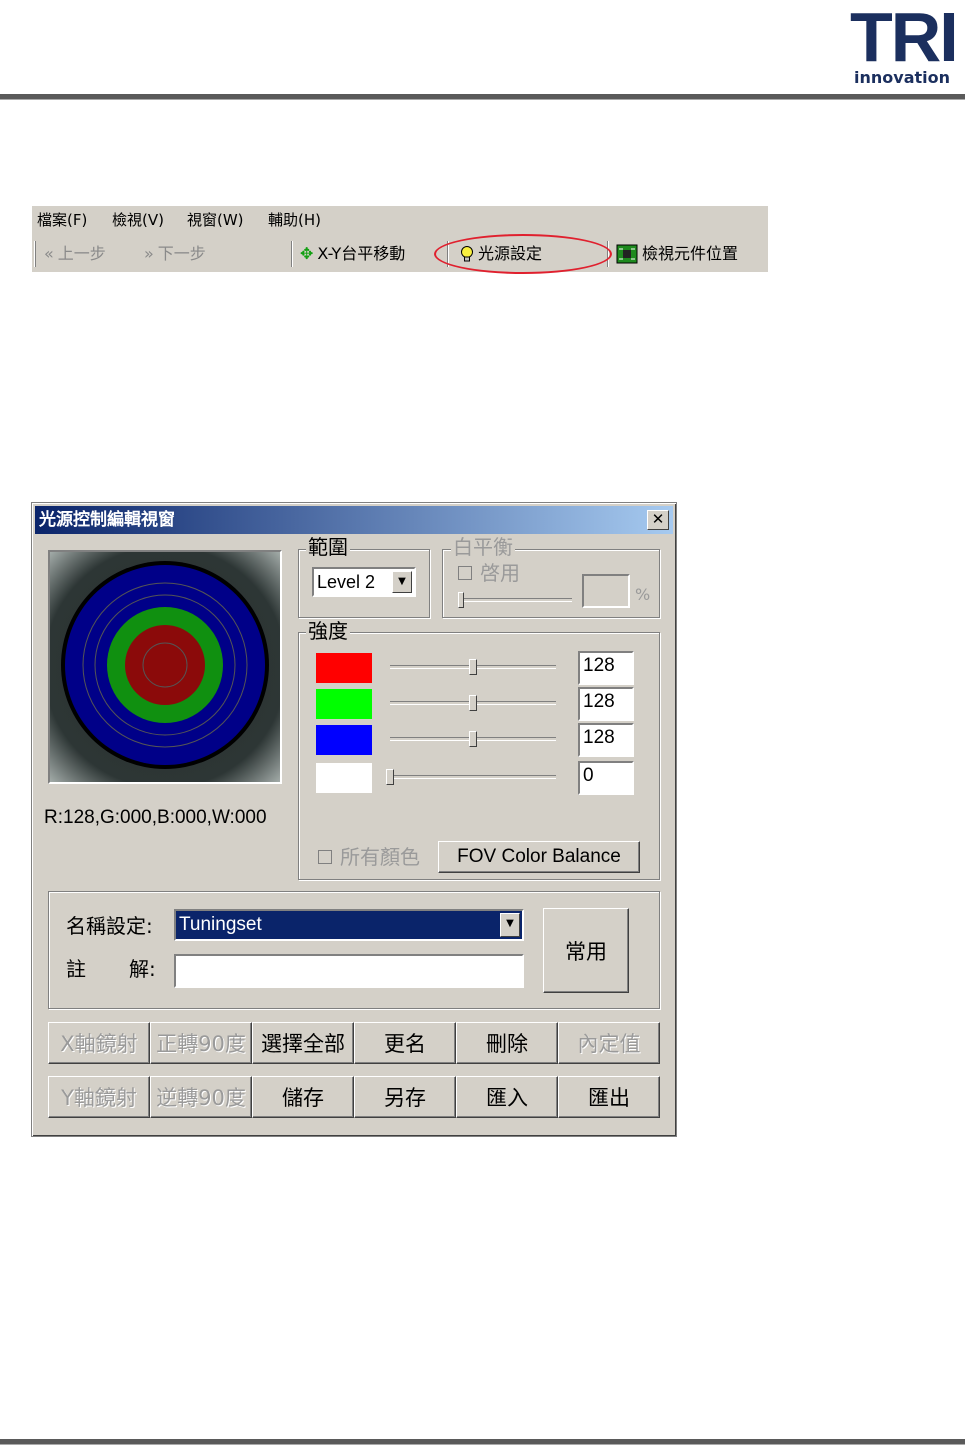 Image resolution: width=965 pixels, height=1451 pixels. Describe the element at coordinates (482, 99) in the screenshot. I see `header-rule-light` at that location.